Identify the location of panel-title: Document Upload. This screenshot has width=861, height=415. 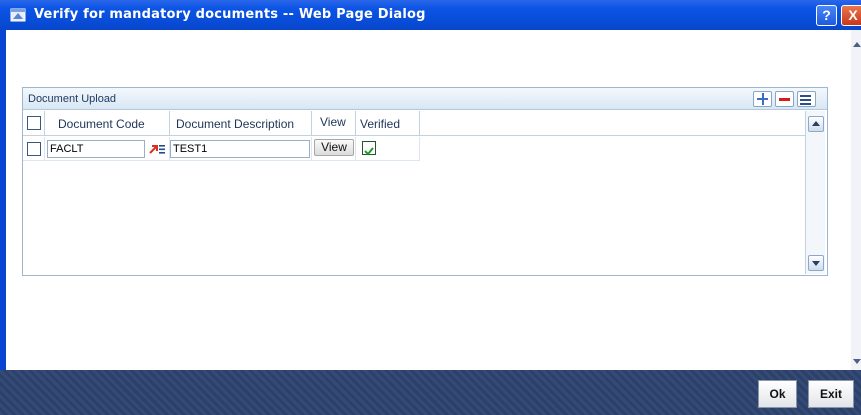
(72, 99).